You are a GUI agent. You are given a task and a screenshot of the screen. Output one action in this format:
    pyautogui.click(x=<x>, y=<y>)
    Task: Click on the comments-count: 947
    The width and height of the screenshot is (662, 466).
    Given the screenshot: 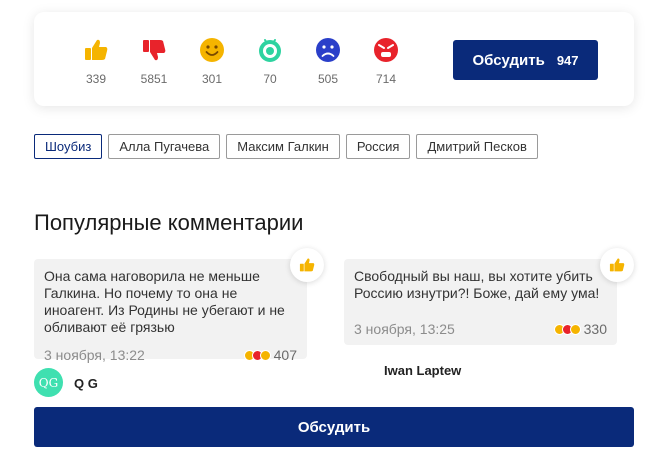 What is the action you would take?
    pyautogui.click(x=567, y=60)
    